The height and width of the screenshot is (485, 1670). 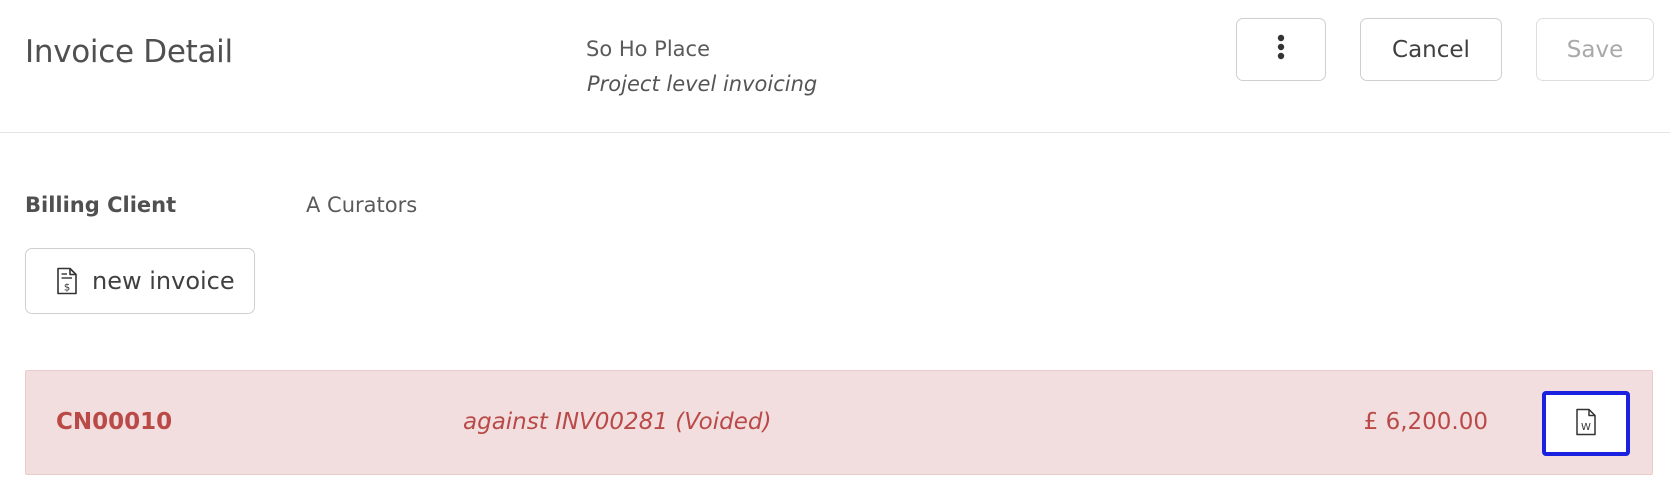 I want to click on credit-note-against: against INV00281 (Voided), so click(x=617, y=422).